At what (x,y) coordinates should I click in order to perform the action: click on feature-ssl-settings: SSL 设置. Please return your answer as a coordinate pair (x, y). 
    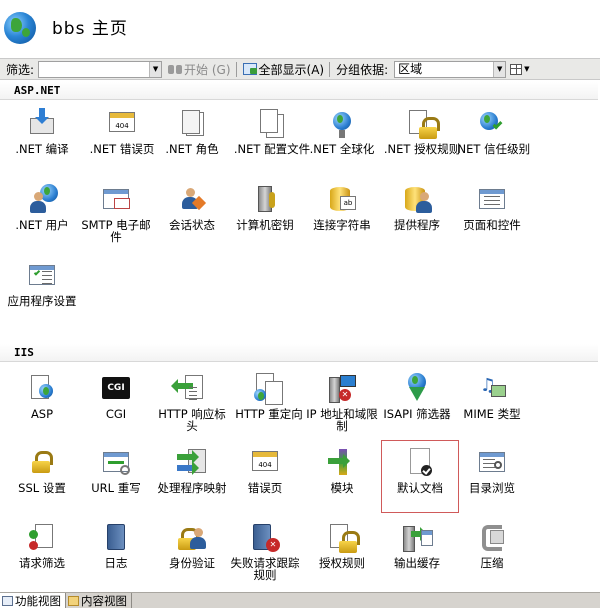
    Looking at the image, I should click on (42, 470).